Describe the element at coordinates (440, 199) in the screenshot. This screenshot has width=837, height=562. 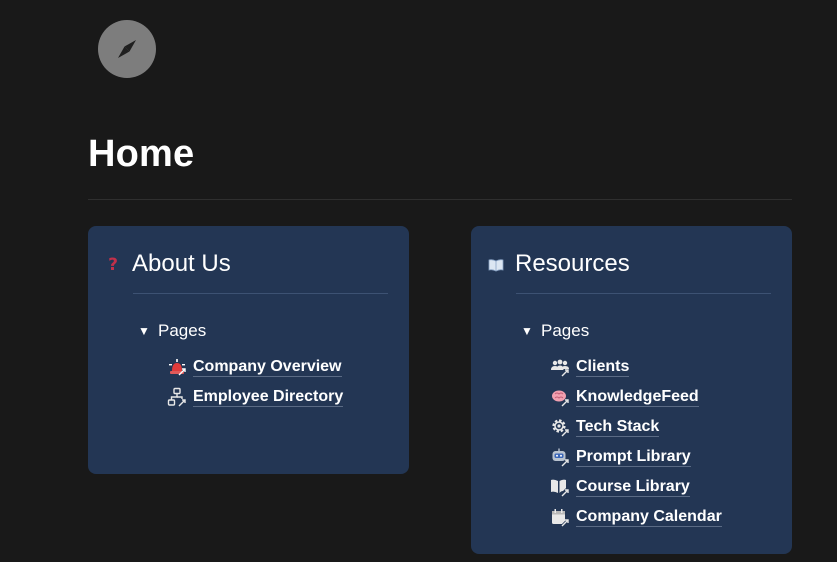
I see `title-divider` at that location.